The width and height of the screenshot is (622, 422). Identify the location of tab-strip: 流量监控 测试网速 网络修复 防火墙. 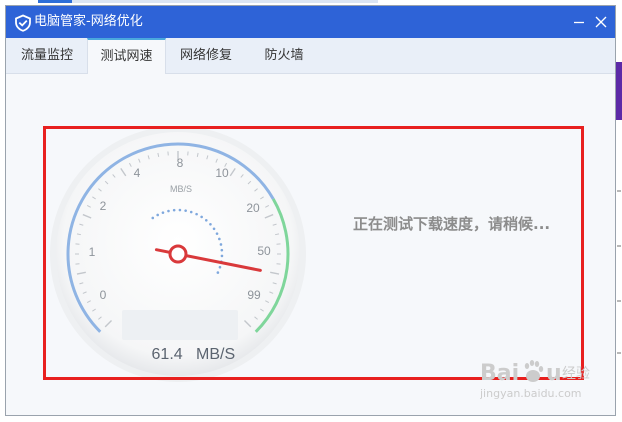
(310, 56).